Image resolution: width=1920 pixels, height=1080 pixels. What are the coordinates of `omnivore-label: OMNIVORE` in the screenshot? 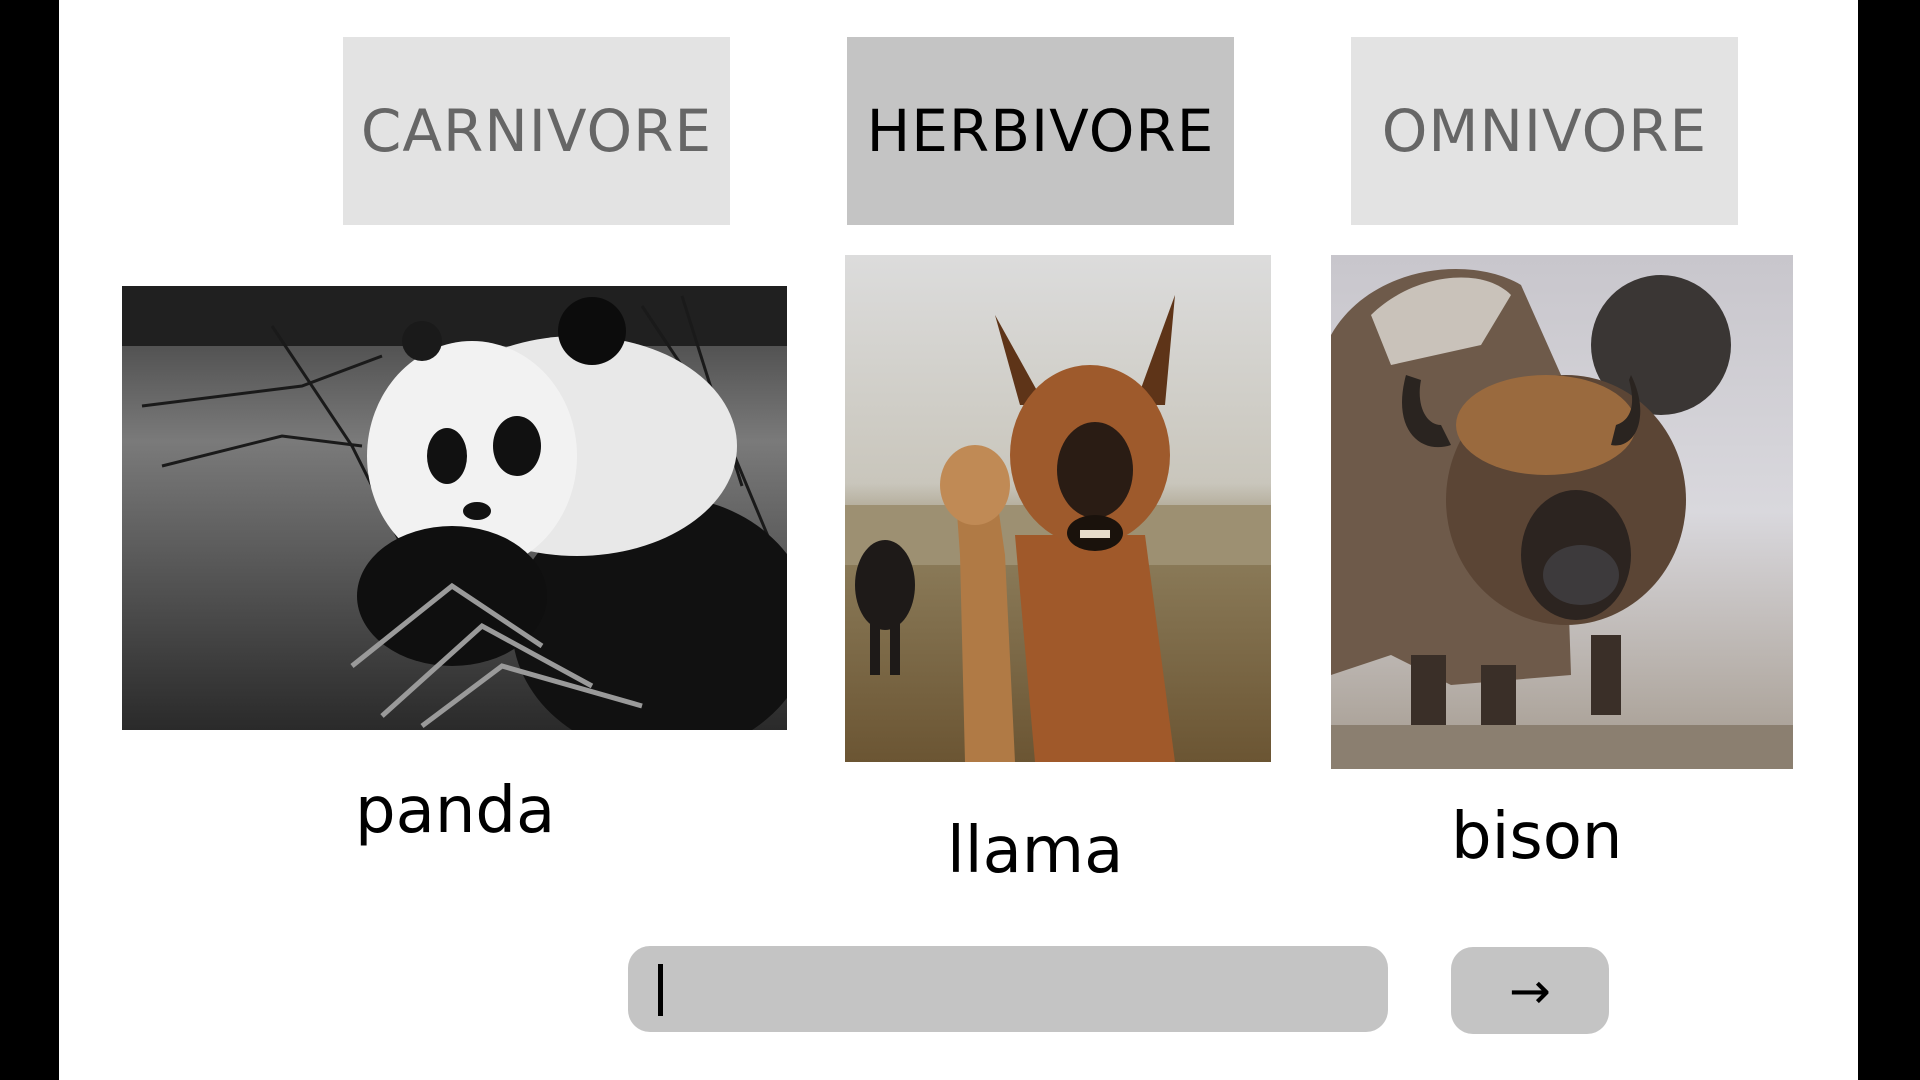 It's located at (1544, 131).